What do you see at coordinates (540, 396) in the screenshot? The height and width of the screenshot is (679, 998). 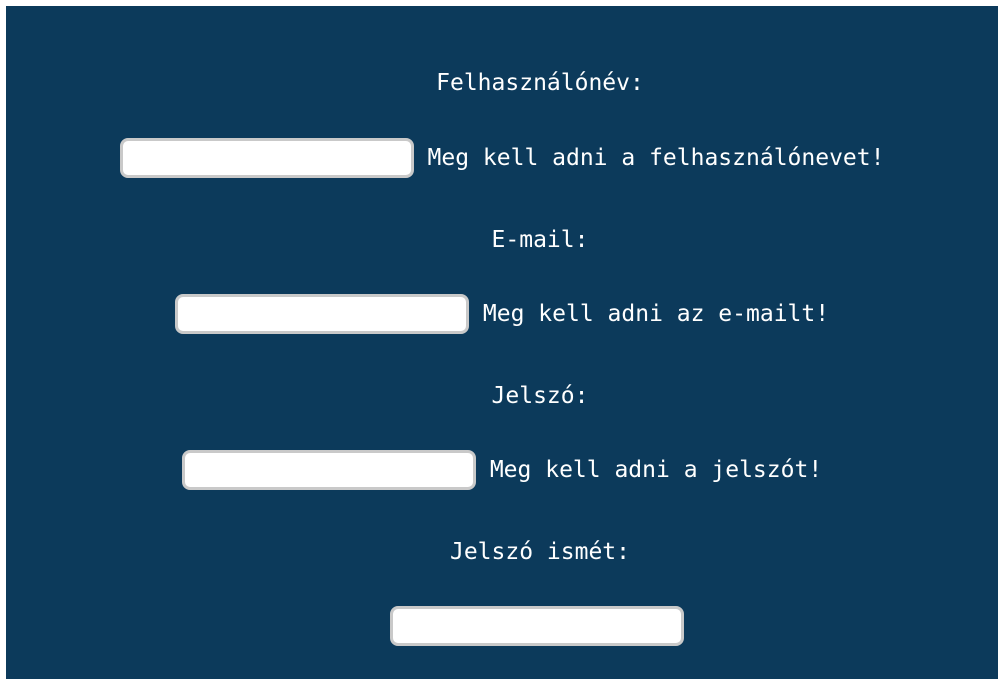 I see `password-label: Jelszó:` at bounding box center [540, 396].